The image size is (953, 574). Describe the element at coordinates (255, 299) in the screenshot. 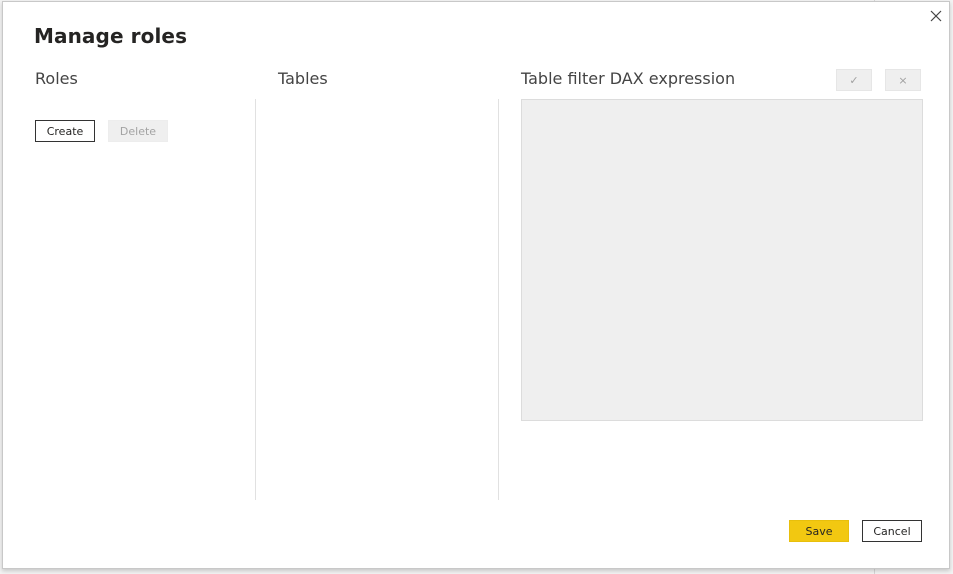

I see `roles-tables-divider` at that location.